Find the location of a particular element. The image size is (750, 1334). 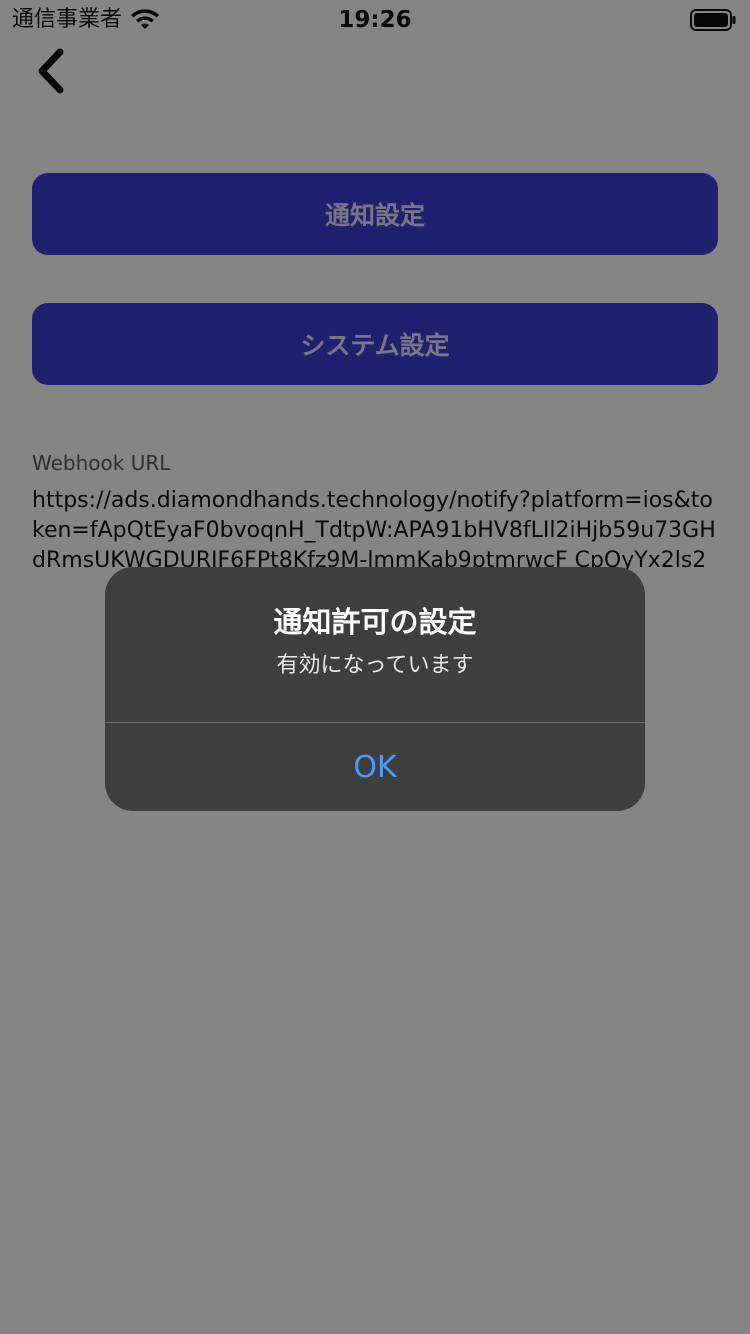

ok-button: OK is located at coordinates (375, 767).